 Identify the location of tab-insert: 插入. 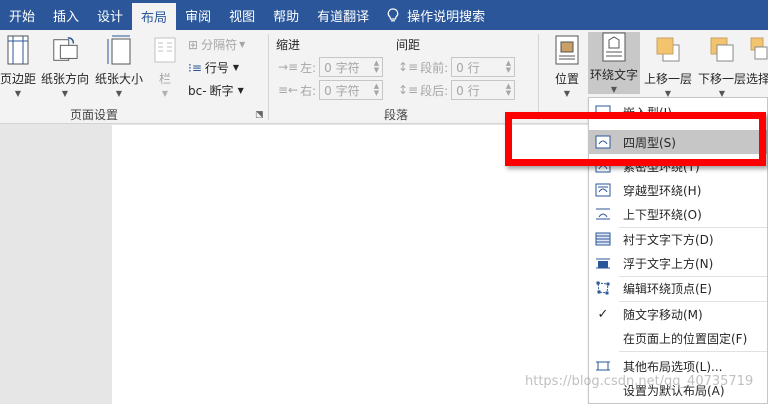
(66, 15).